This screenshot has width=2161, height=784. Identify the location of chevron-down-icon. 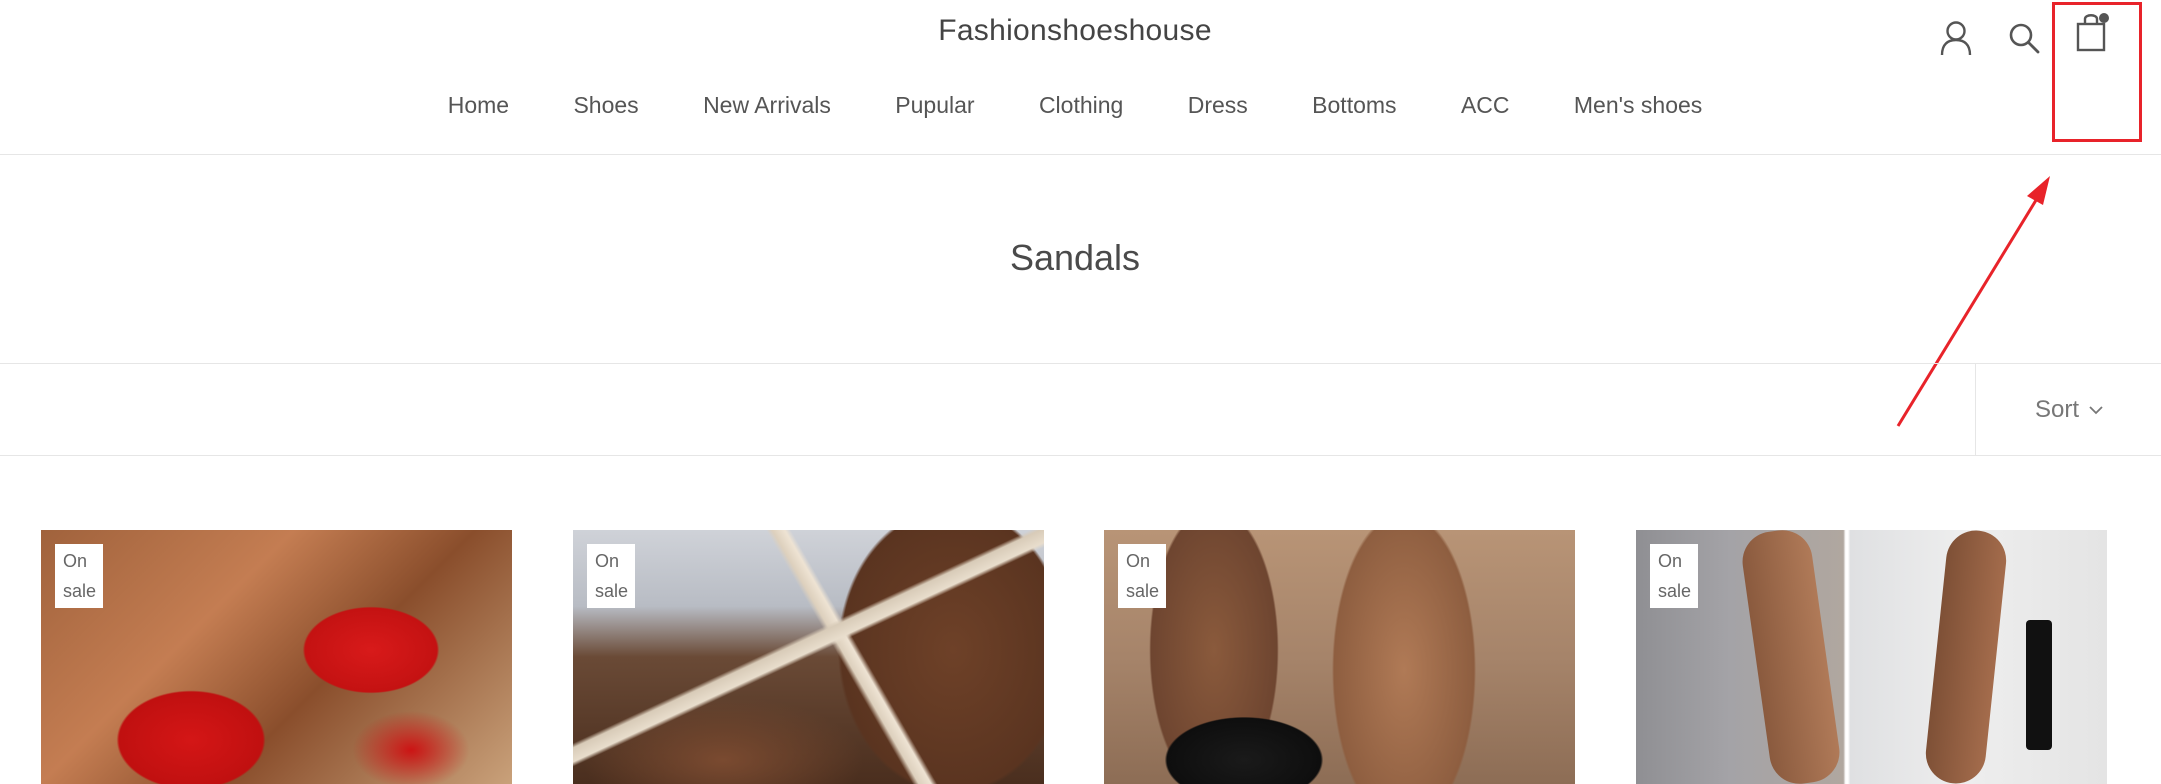
(2096, 409).